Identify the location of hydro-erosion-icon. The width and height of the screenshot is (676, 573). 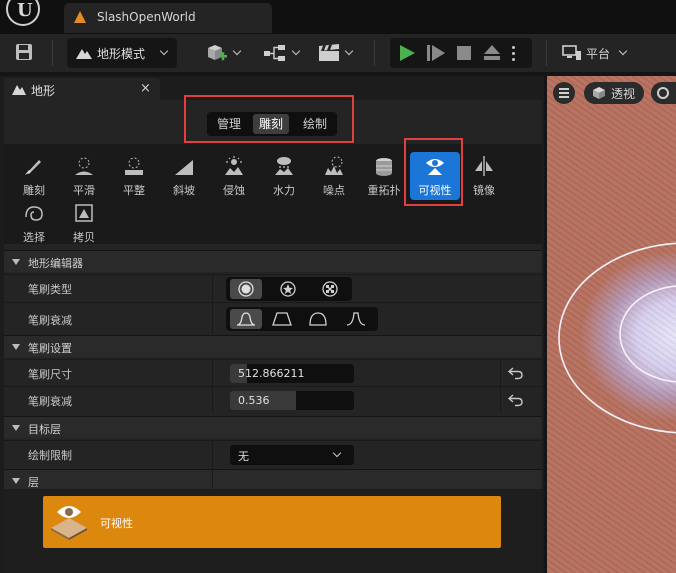
(284, 166).